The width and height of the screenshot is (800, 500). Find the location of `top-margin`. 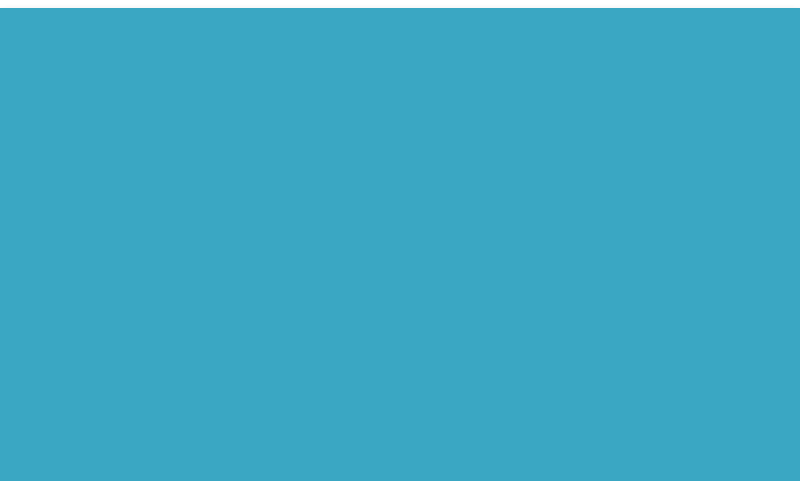

top-margin is located at coordinates (400, 4).